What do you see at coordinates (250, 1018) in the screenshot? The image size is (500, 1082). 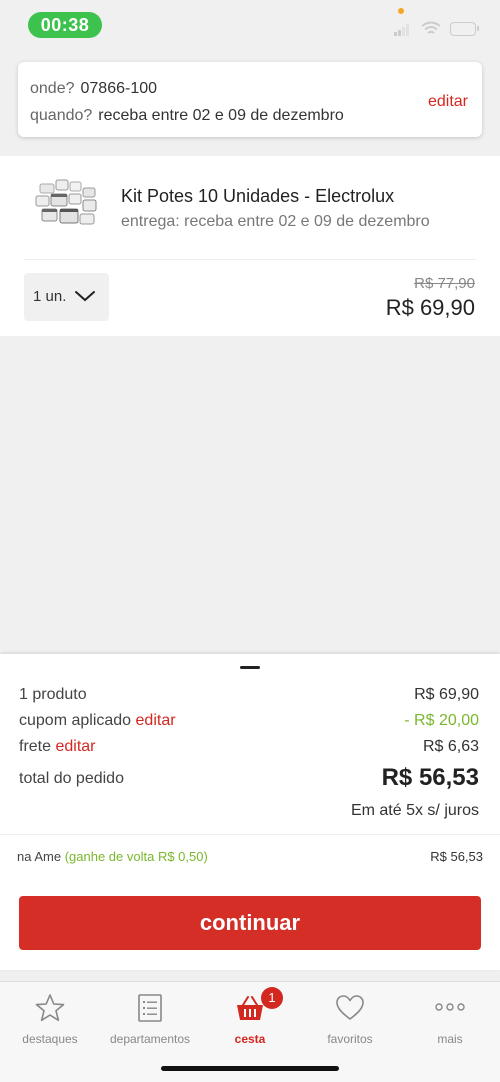 I see `tab-cesta: 1 cesta` at bounding box center [250, 1018].